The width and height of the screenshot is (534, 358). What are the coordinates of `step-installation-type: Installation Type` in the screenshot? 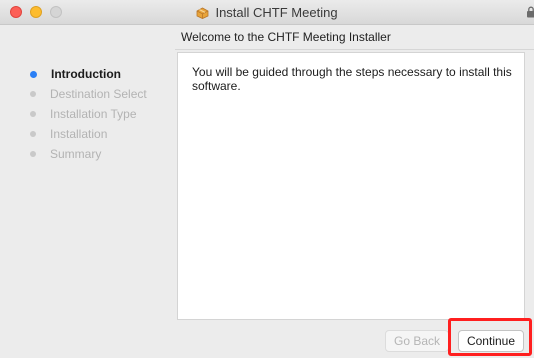 It's located at (100, 114).